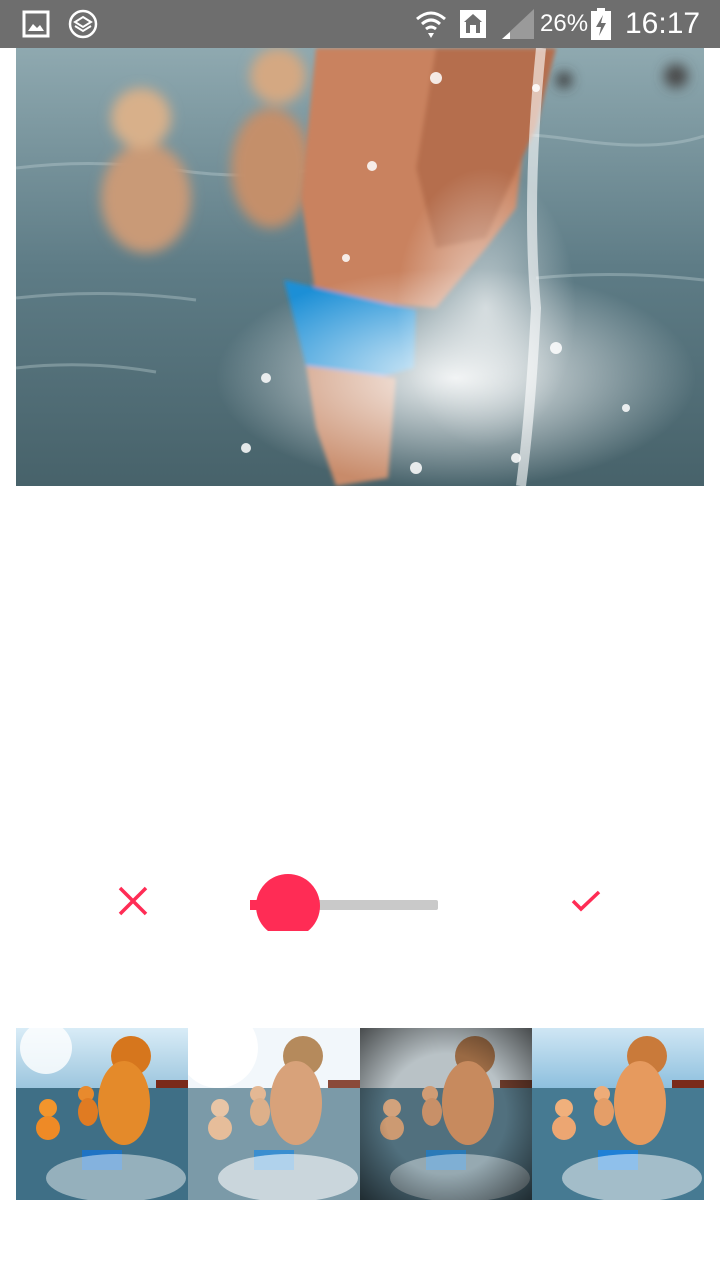 Image resolution: width=720 pixels, height=1280 pixels. I want to click on battery-percent: 26%, so click(564, 23).